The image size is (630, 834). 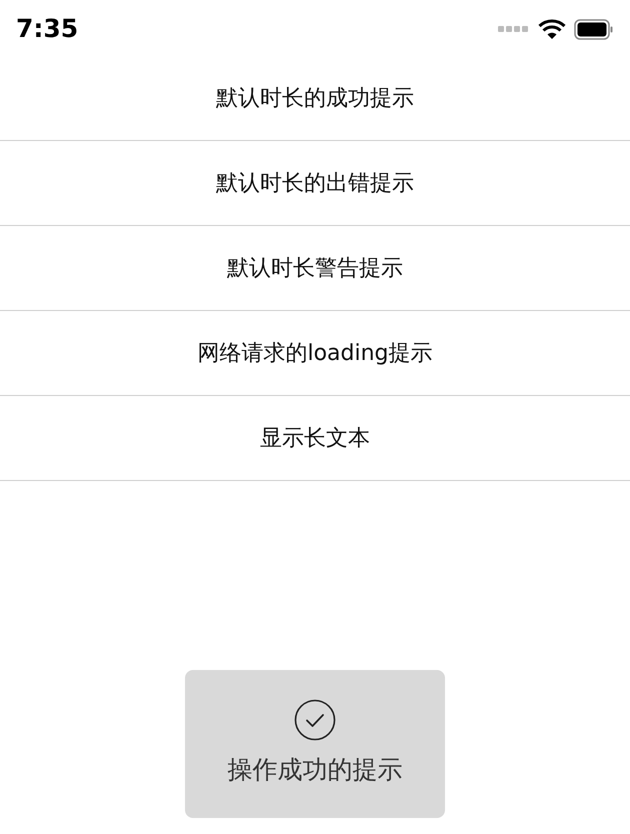 What do you see at coordinates (552, 29) in the screenshot?
I see `wifi-icon` at bounding box center [552, 29].